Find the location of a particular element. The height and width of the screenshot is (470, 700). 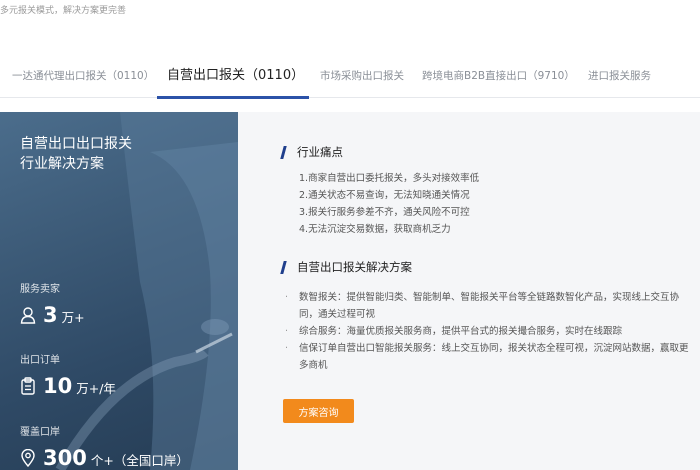

hero-title-line2: 行业解决方案 is located at coordinates (62, 164).